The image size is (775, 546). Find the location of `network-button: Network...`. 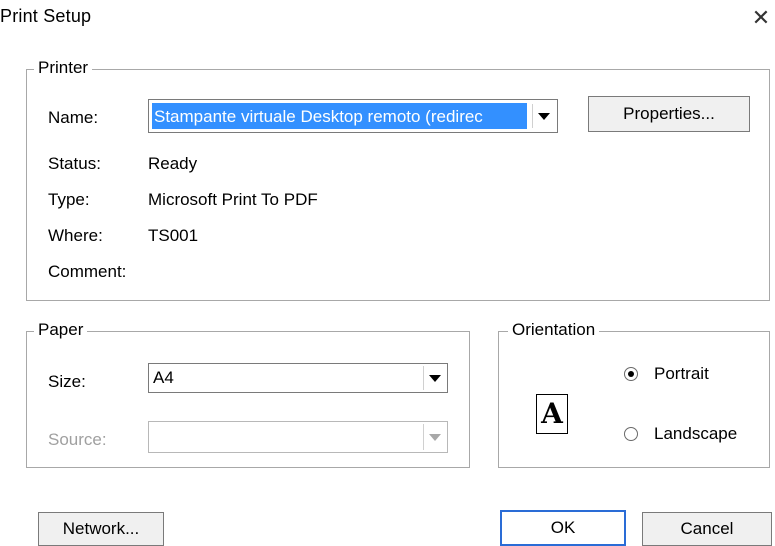

network-button: Network... is located at coordinates (101, 529).